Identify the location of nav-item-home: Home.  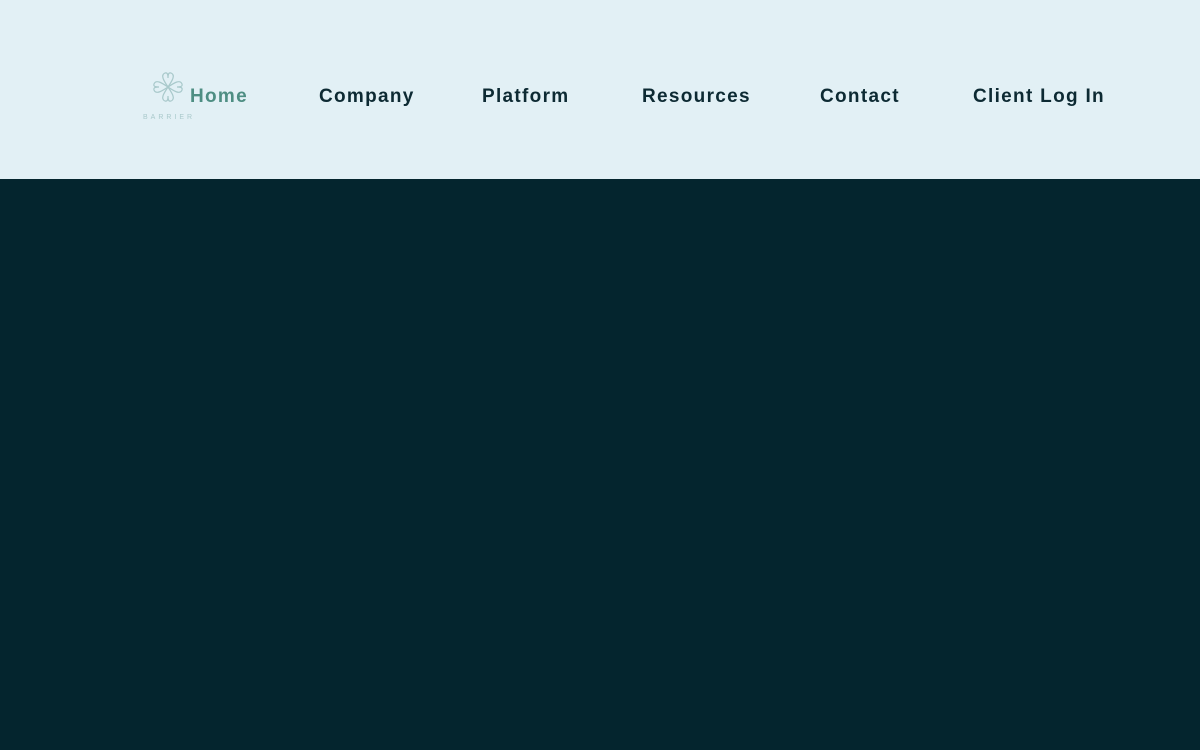
(219, 97).